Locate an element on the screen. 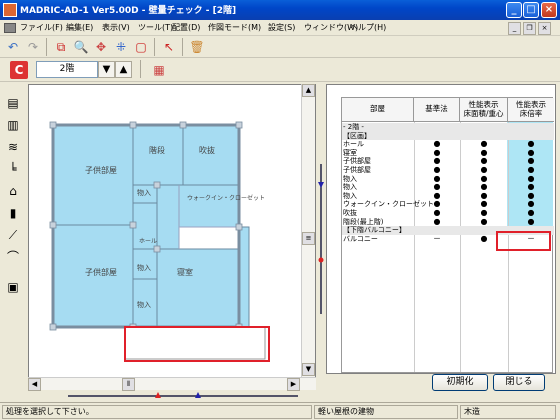 This screenshot has width=560, height=420. document-icon is located at coordinates (10, 28).